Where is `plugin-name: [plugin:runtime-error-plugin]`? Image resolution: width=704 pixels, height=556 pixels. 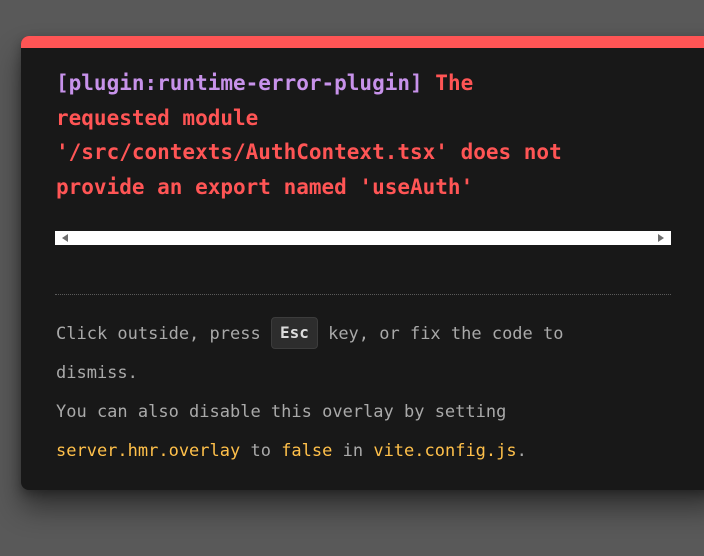
plugin-name: [plugin:runtime-error-plugin] is located at coordinates (239, 83).